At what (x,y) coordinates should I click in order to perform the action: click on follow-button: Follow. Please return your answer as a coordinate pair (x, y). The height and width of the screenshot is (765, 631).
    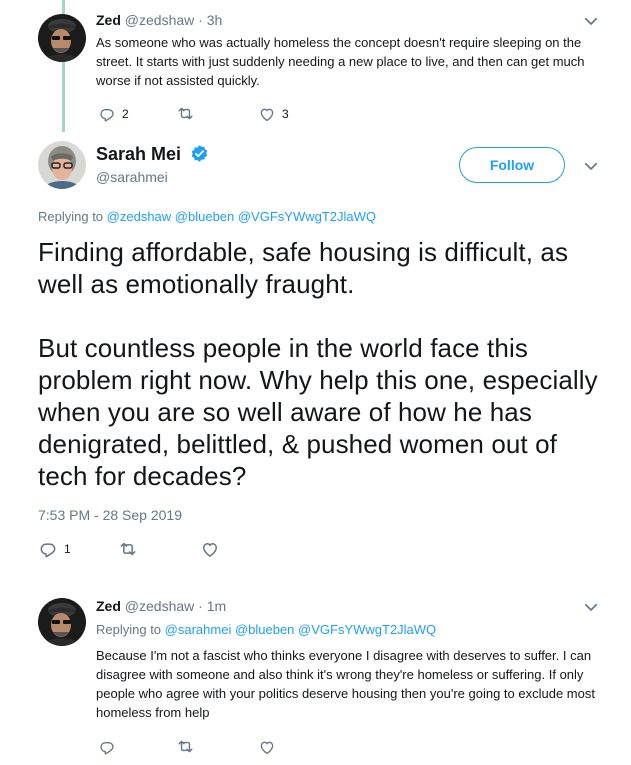
    Looking at the image, I should click on (512, 165).